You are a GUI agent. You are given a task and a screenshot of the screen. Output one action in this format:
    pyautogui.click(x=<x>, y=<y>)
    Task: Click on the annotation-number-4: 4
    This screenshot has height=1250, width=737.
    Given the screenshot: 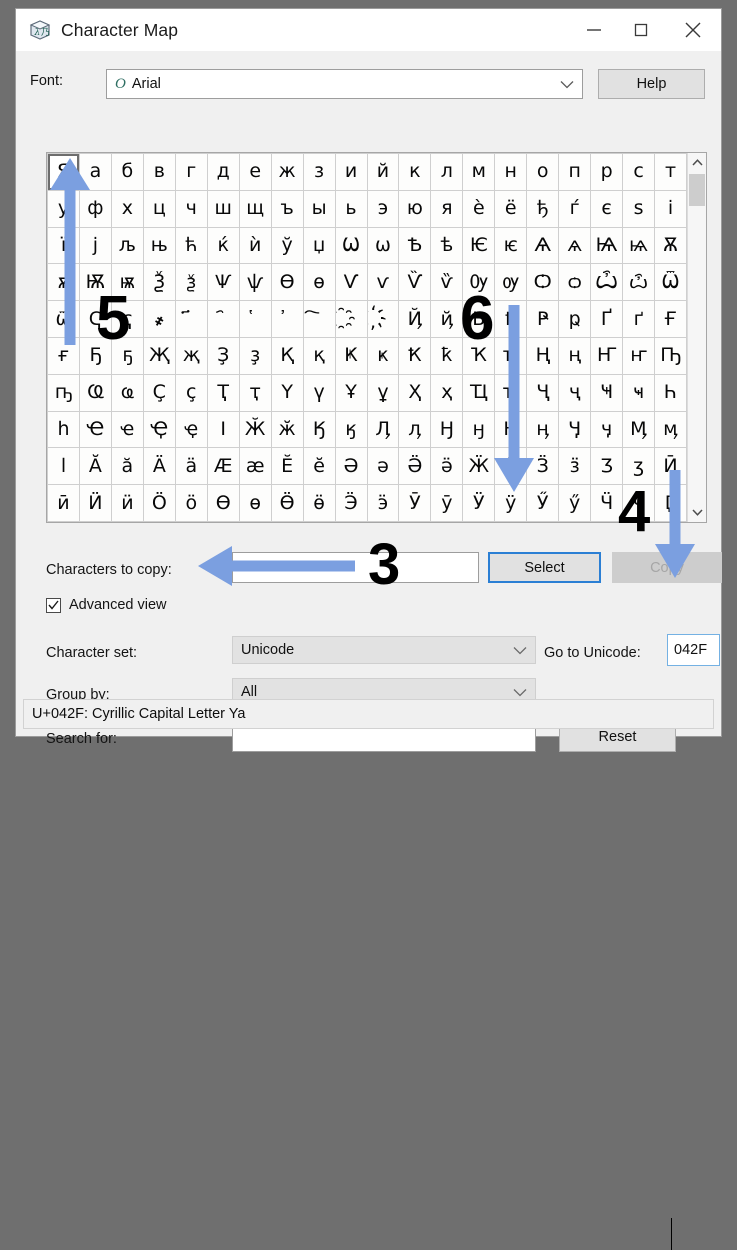 What is the action you would take?
    pyautogui.click(x=634, y=511)
    